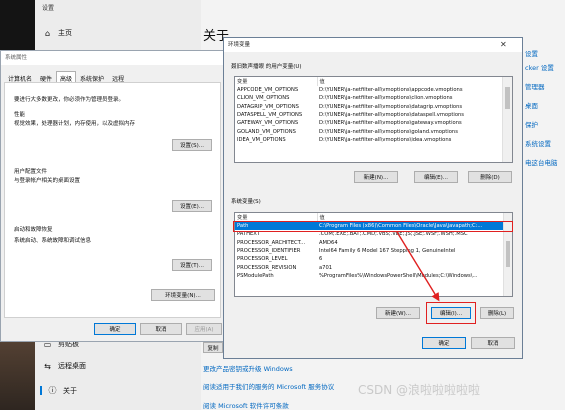 This screenshot has width=565, height=410. Describe the element at coordinates (419, 390) in the screenshot. I see `watermark: CSDN @浪啦啦啦啦啦` at that location.